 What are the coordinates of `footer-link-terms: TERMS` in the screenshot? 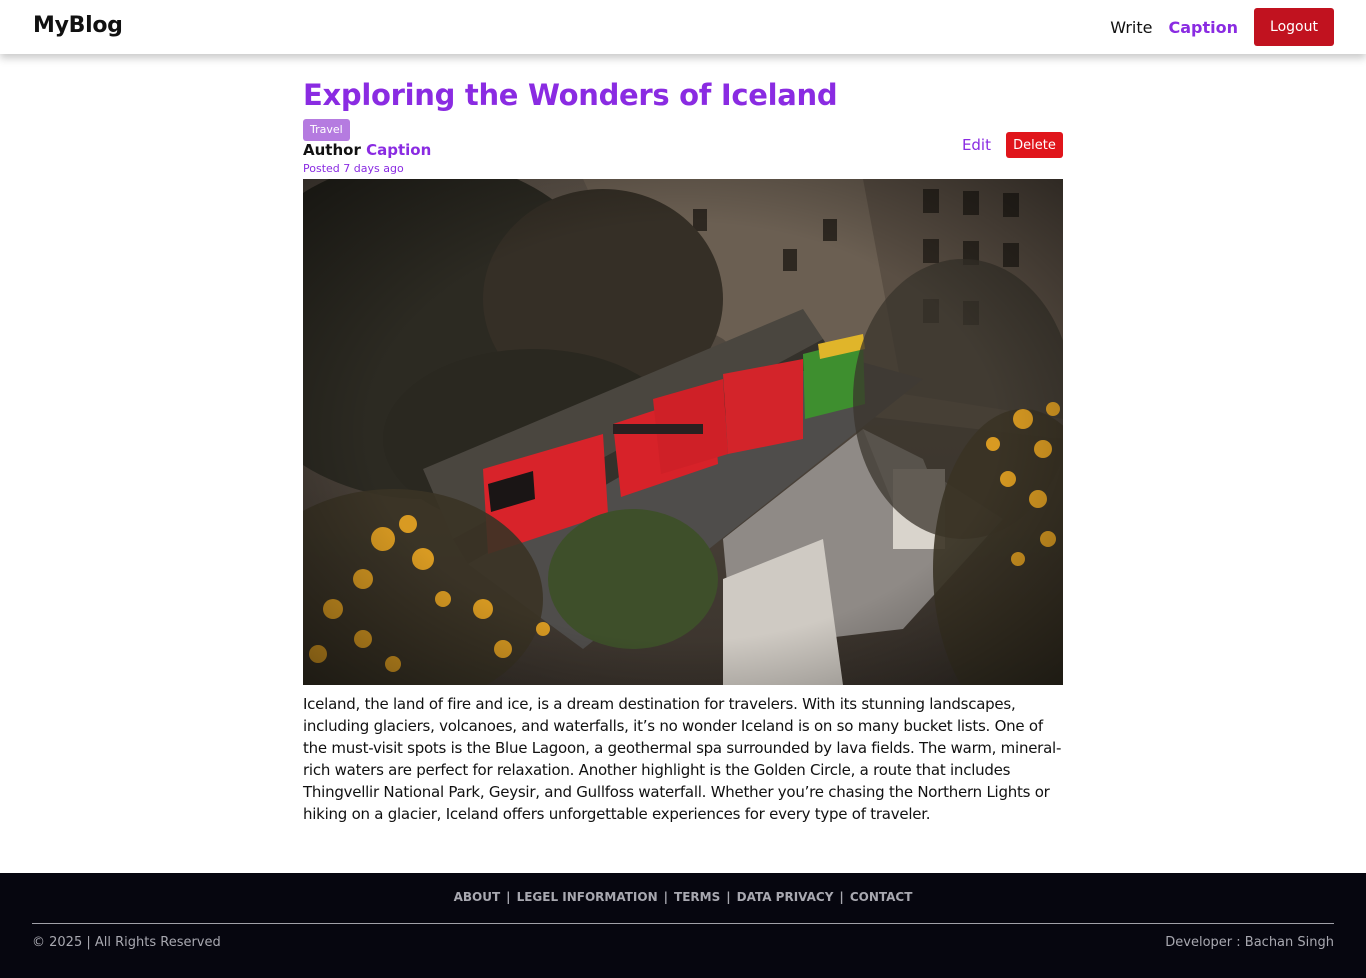 It's located at (697, 897).